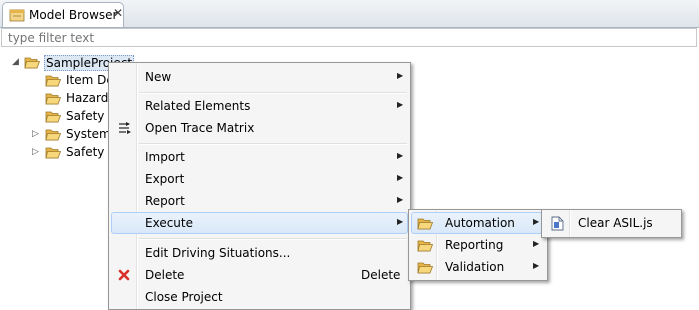 This screenshot has width=699, height=310. I want to click on tab-title: Model Browser, so click(73, 15).